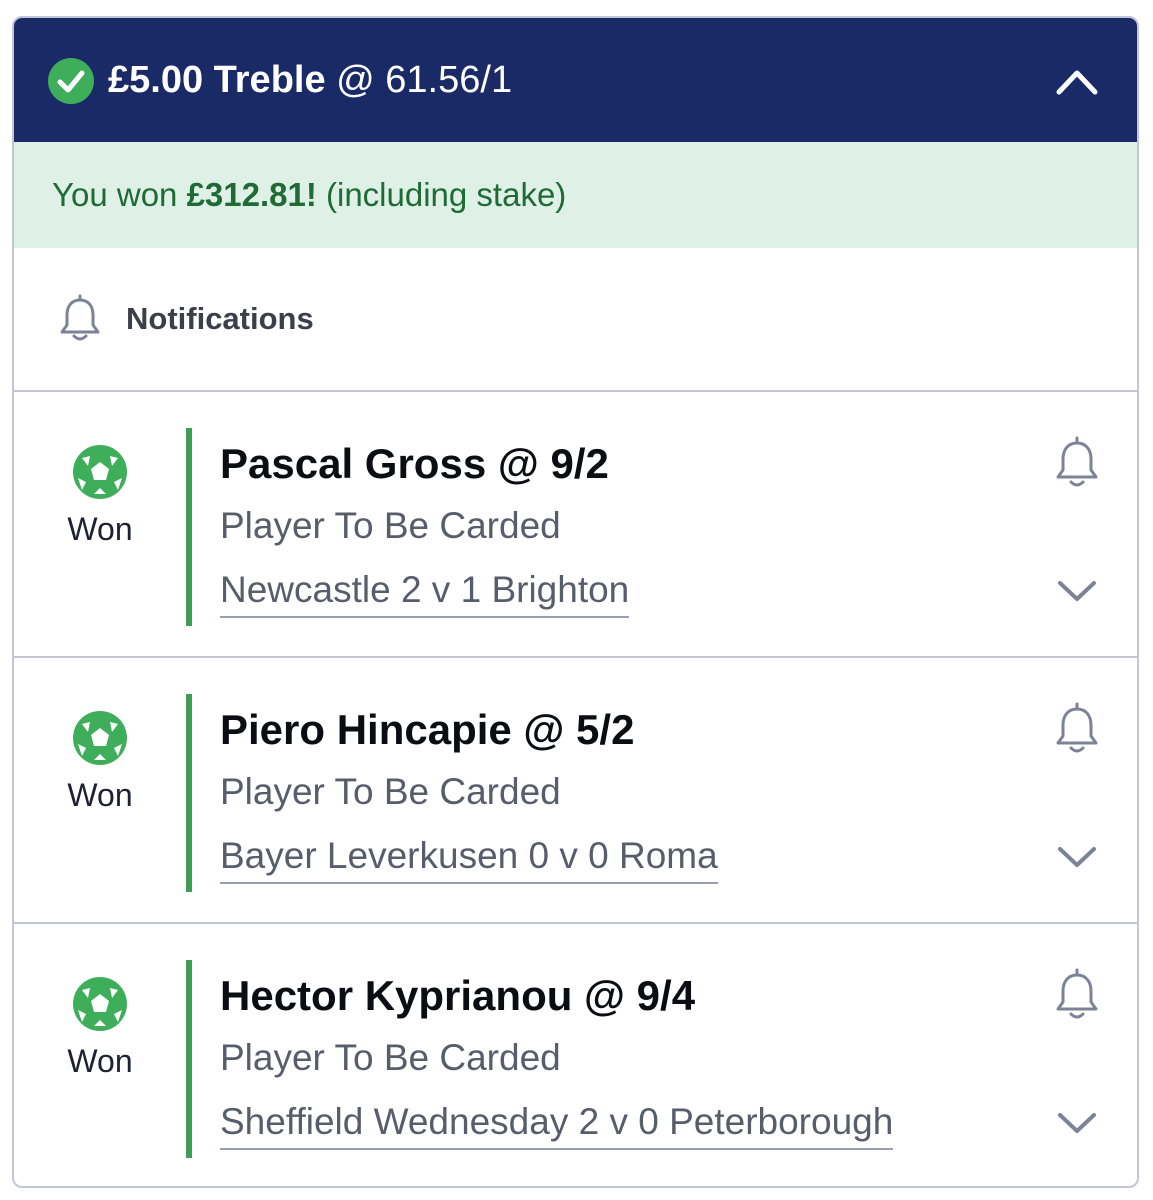  What do you see at coordinates (575, 80) in the screenshot?
I see `bet-header: £5.00 Treble @ 61.56/1` at bounding box center [575, 80].